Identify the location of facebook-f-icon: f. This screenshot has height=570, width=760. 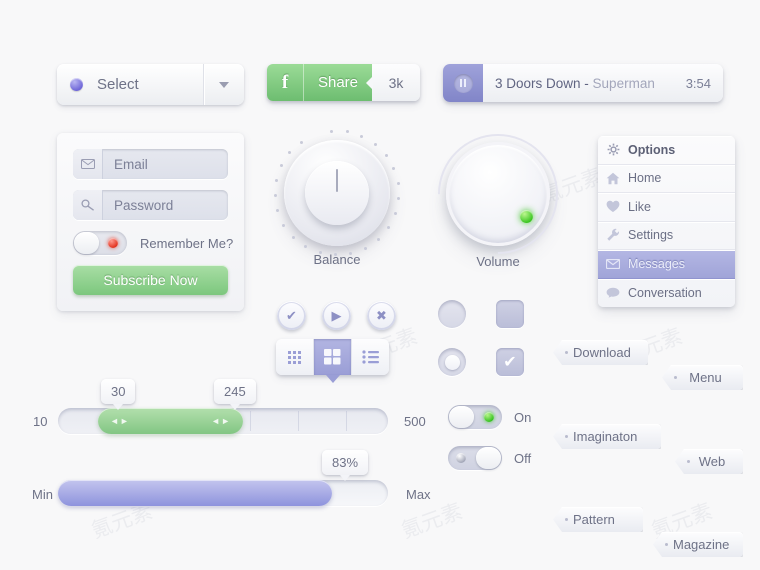
(285, 82).